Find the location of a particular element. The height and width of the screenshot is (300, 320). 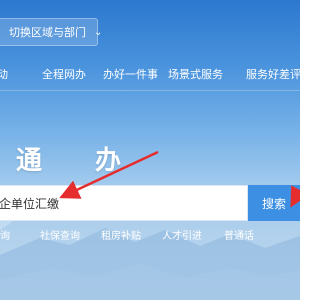

hero-title: 通 办 is located at coordinates (80, 161).